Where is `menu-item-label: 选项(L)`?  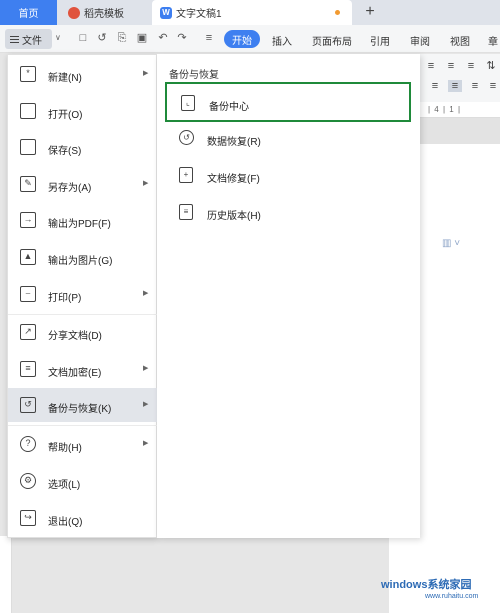
menu-item-label: 选项(L) is located at coordinates (64, 485).